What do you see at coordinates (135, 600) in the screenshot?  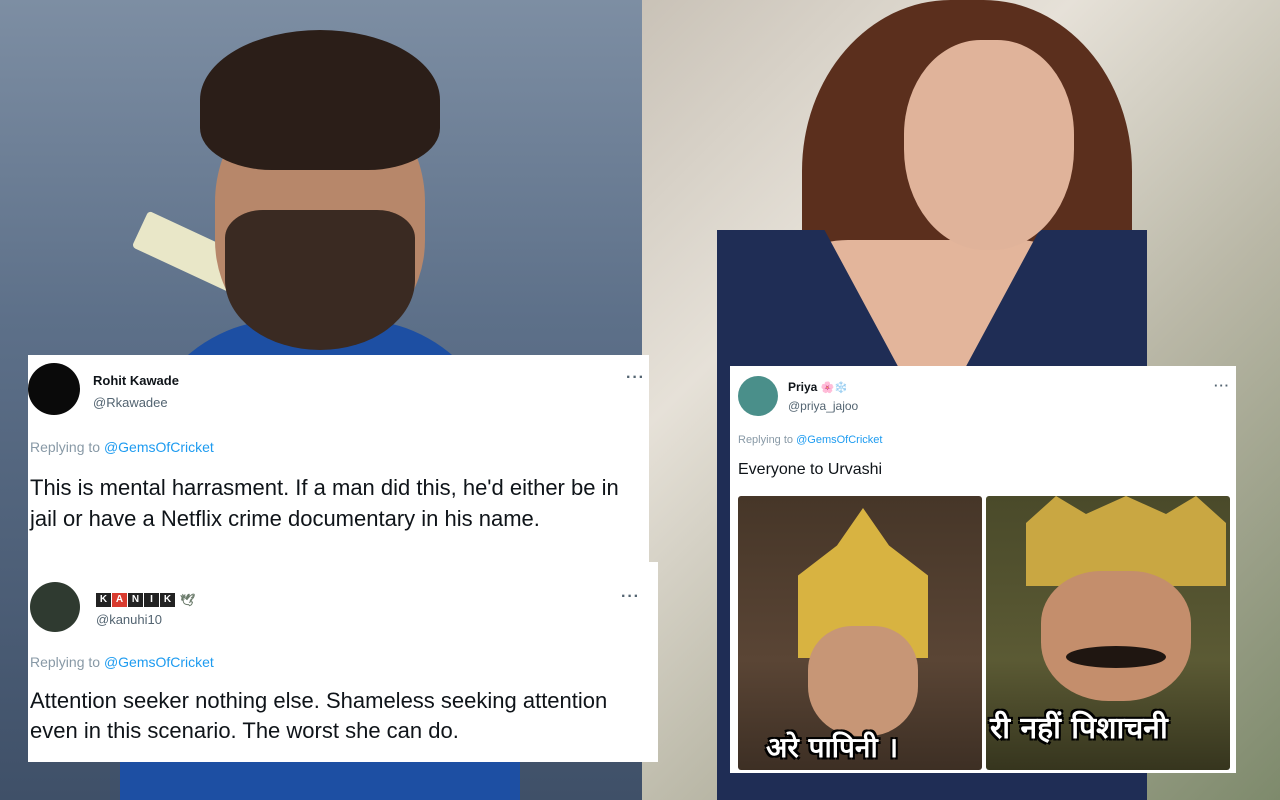 I see `name-letter: N` at bounding box center [135, 600].